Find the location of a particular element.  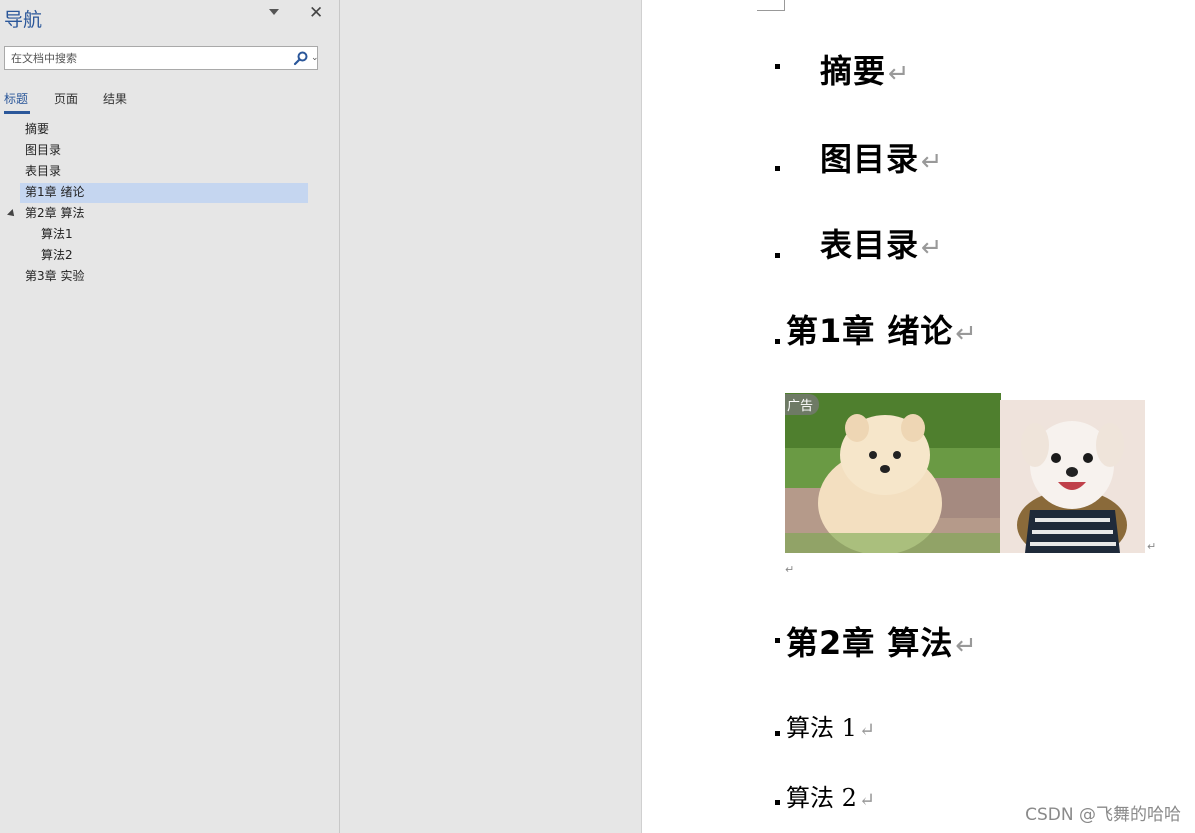

heading-2: 算法 1 ↵ is located at coordinates (830, 725).